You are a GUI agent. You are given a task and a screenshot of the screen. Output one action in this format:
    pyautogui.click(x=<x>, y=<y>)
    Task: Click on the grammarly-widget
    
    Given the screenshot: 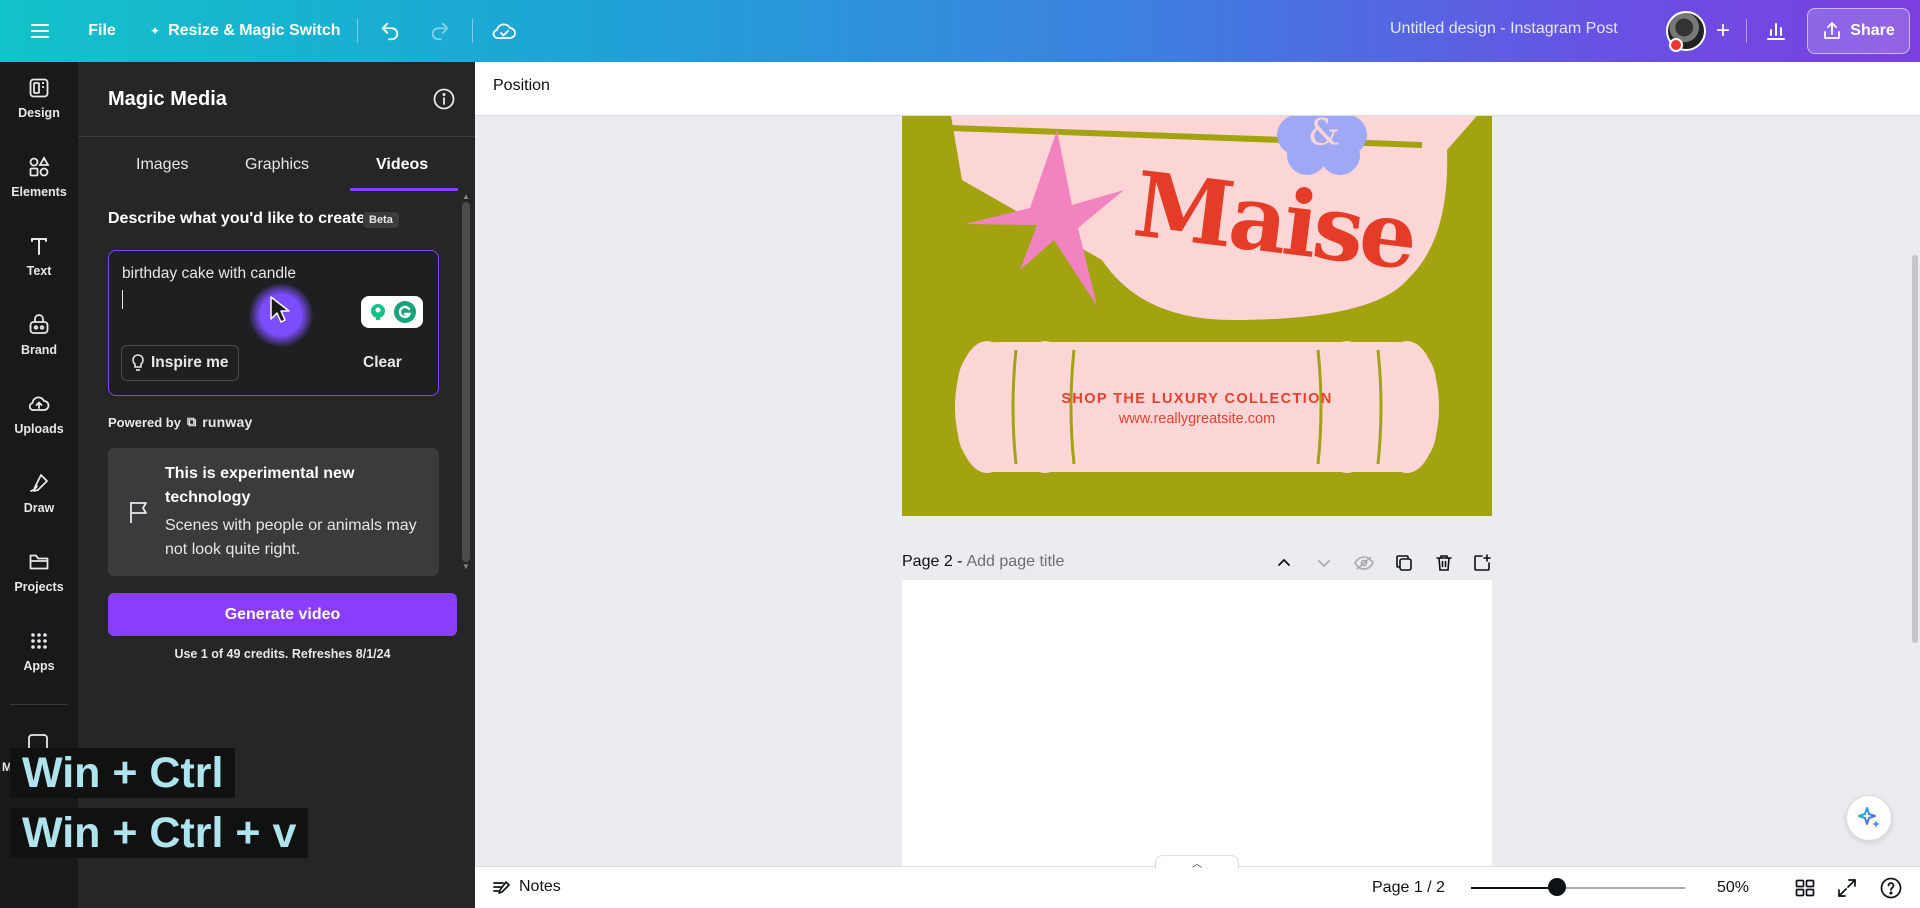 What is the action you would take?
    pyautogui.click(x=392, y=312)
    